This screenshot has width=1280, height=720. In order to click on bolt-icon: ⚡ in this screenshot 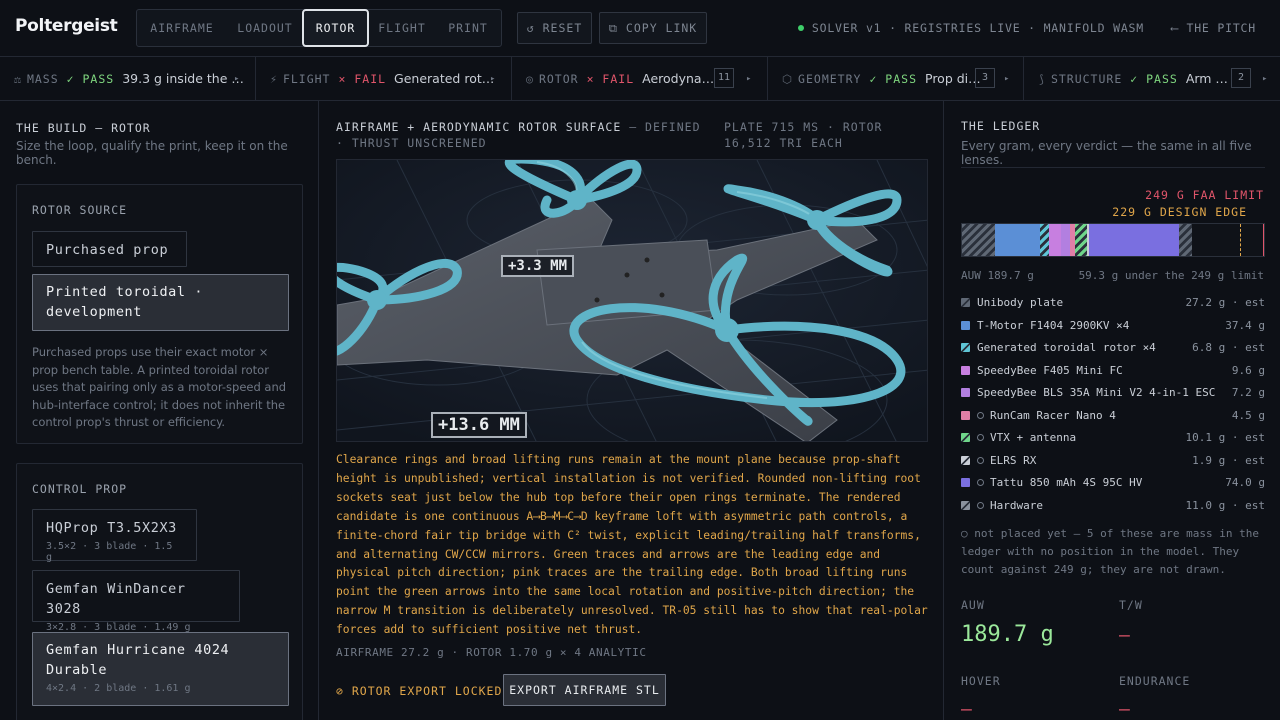, I will do `click(273, 79)`.